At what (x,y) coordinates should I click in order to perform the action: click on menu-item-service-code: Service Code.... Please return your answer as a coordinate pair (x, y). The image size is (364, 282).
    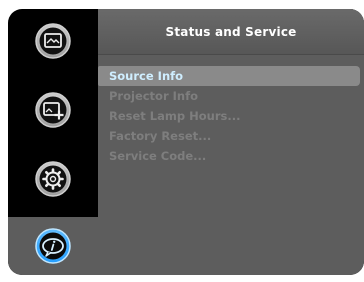
    Looking at the image, I should click on (231, 156).